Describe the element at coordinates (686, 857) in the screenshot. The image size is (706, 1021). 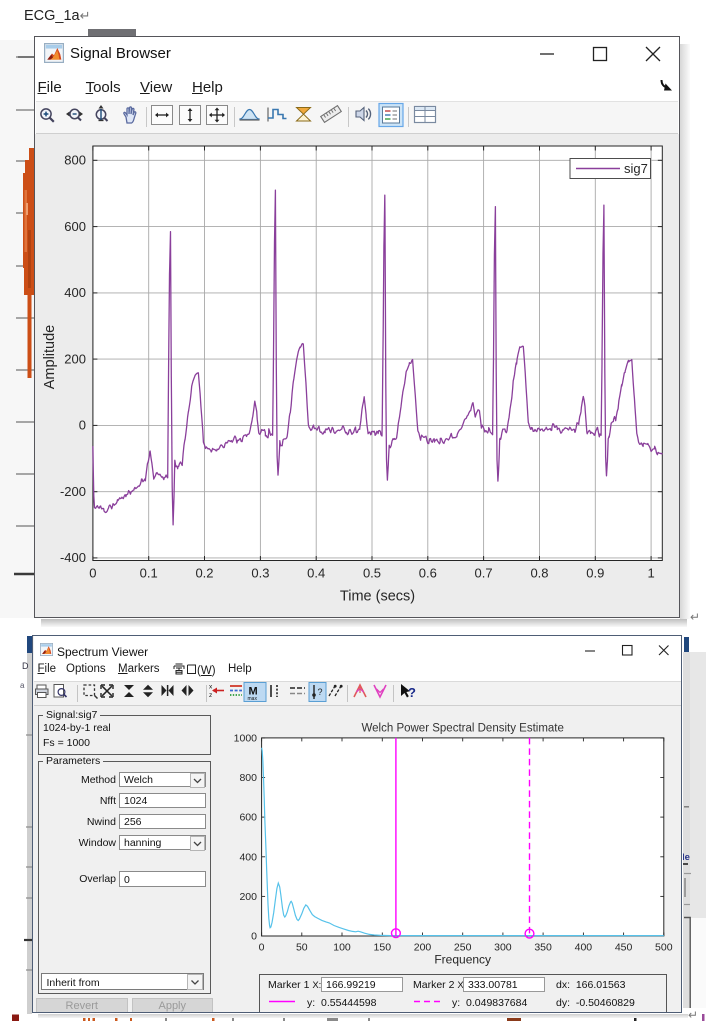
I see `svg-text: le` at that location.